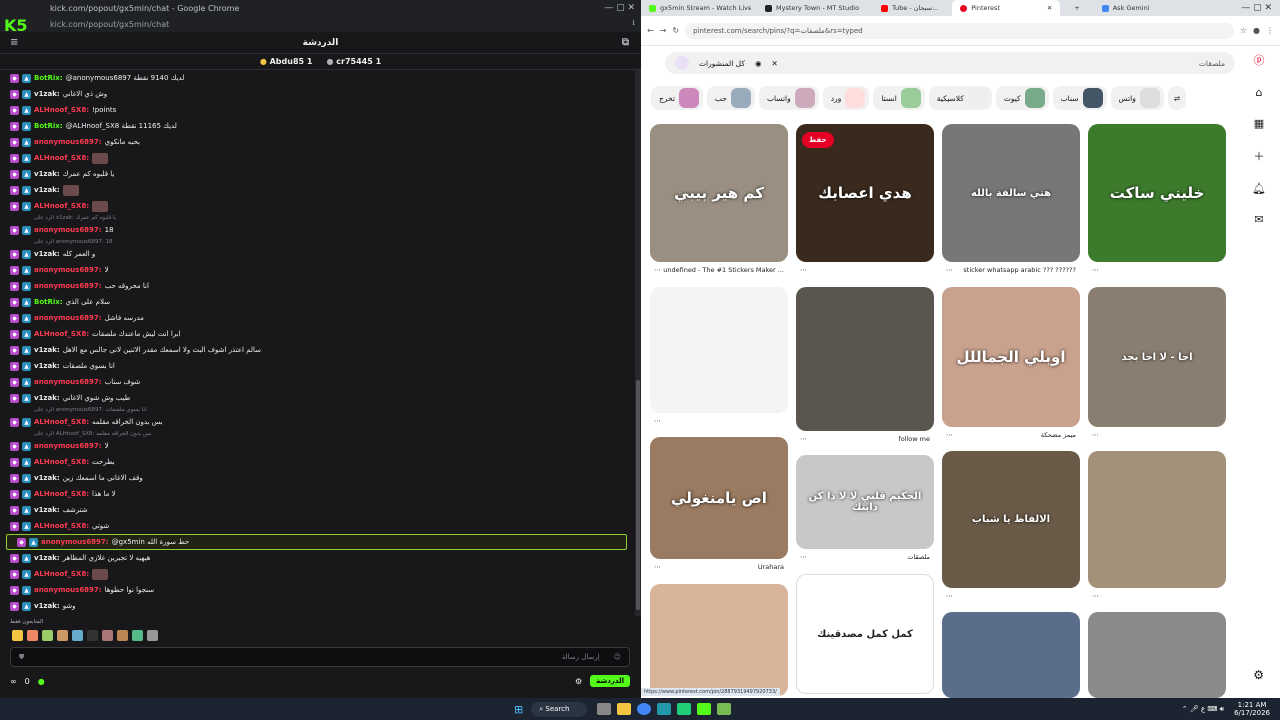  What do you see at coordinates (1011, 435) in the screenshot?
I see `pin-caption: ⋯ ميمز مضحكة` at bounding box center [1011, 435].